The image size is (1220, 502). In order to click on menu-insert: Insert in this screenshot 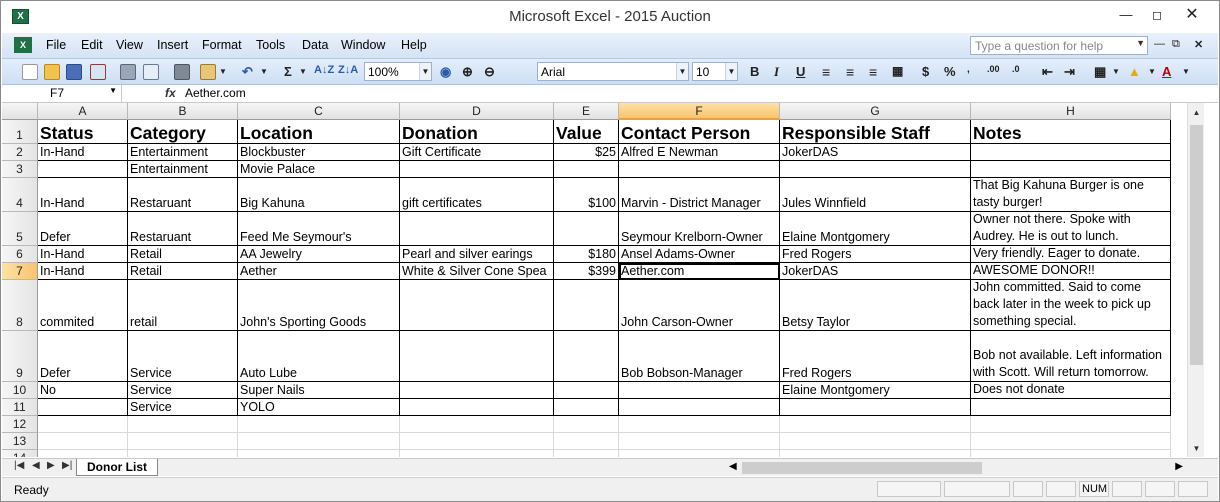, I will do `click(172, 45)`.